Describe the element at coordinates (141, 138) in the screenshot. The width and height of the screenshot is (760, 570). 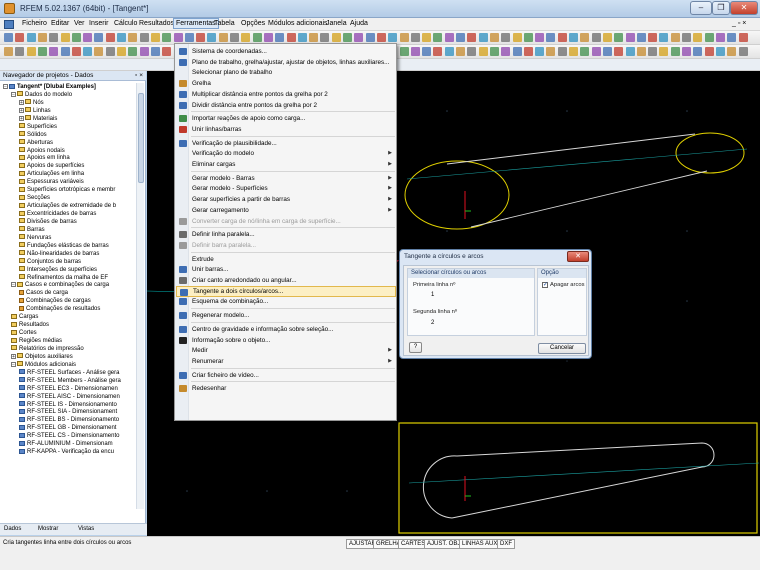
I see `navigator-scroll-thumb` at that location.